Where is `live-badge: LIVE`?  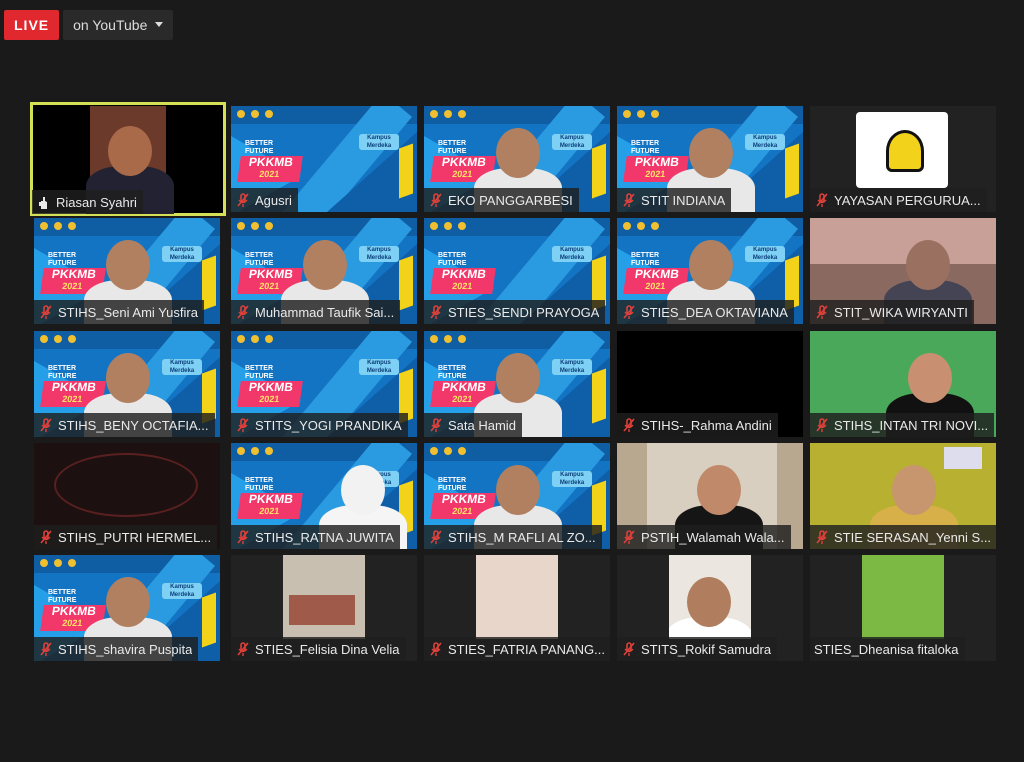
live-badge: LIVE is located at coordinates (32, 25).